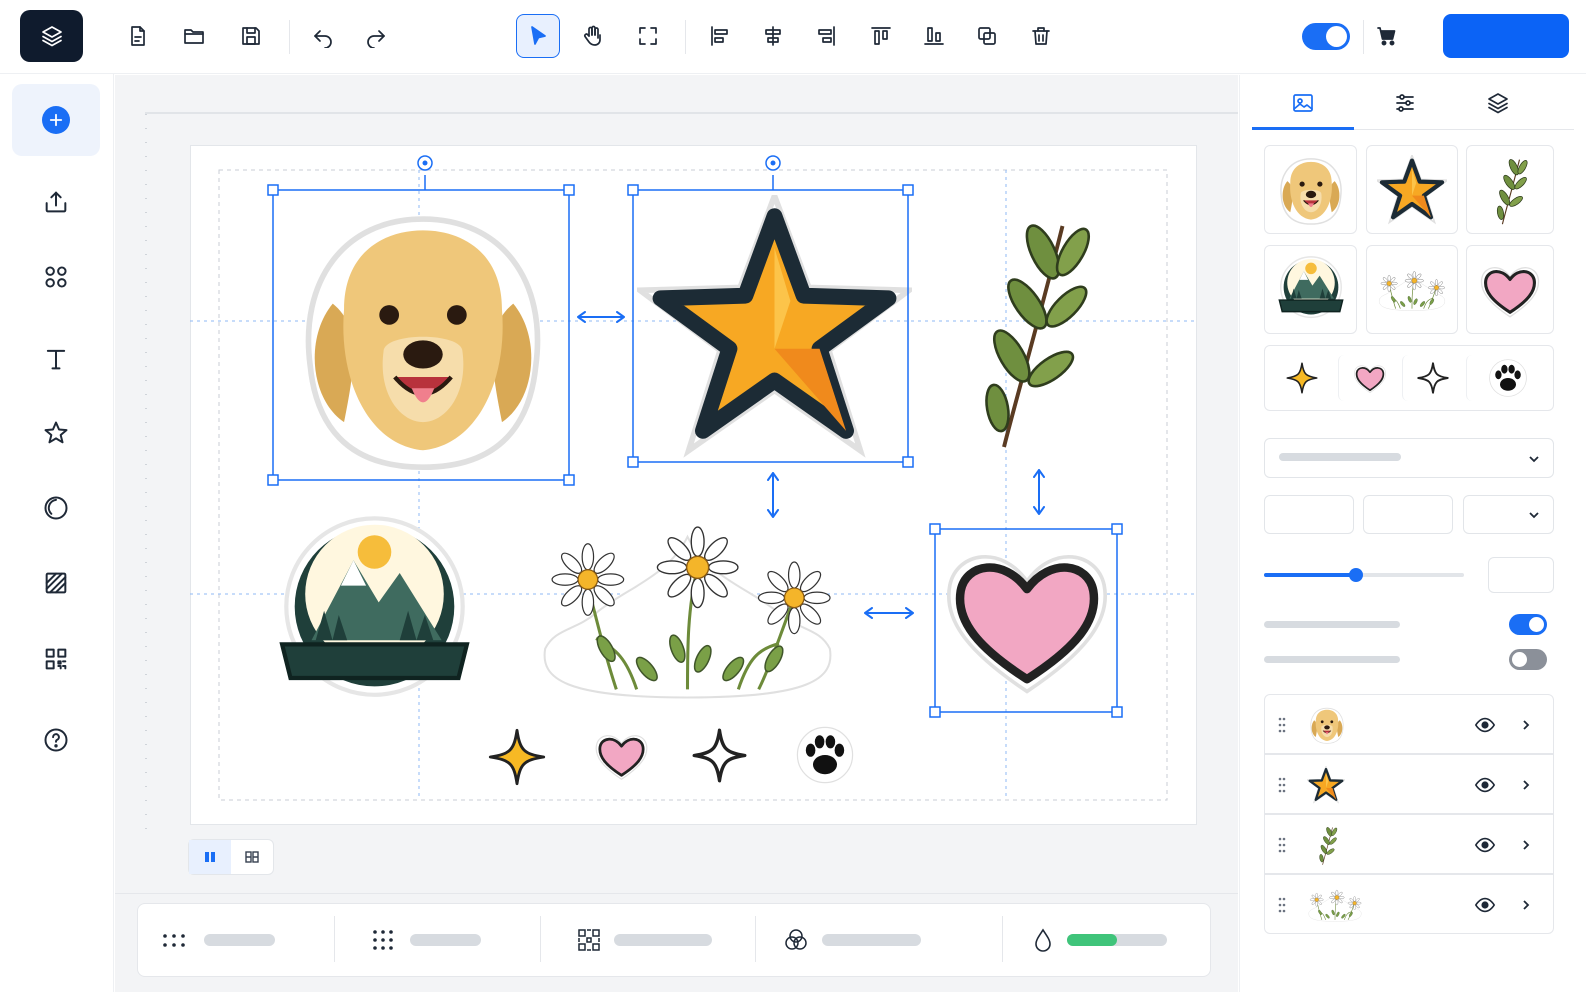  I want to click on leaf-branch-sticker, so click(1039, 334).